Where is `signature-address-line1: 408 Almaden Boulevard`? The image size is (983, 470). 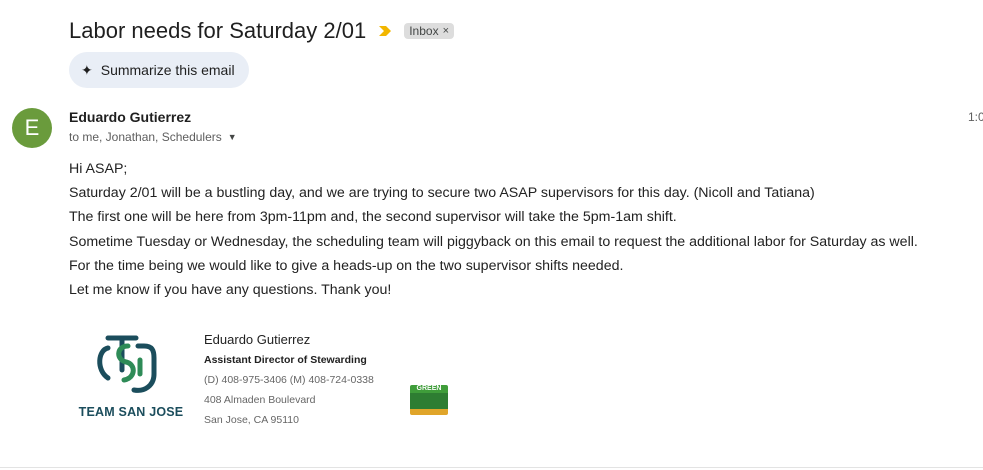 signature-address-line1: 408 Almaden Boulevard is located at coordinates (260, 400).